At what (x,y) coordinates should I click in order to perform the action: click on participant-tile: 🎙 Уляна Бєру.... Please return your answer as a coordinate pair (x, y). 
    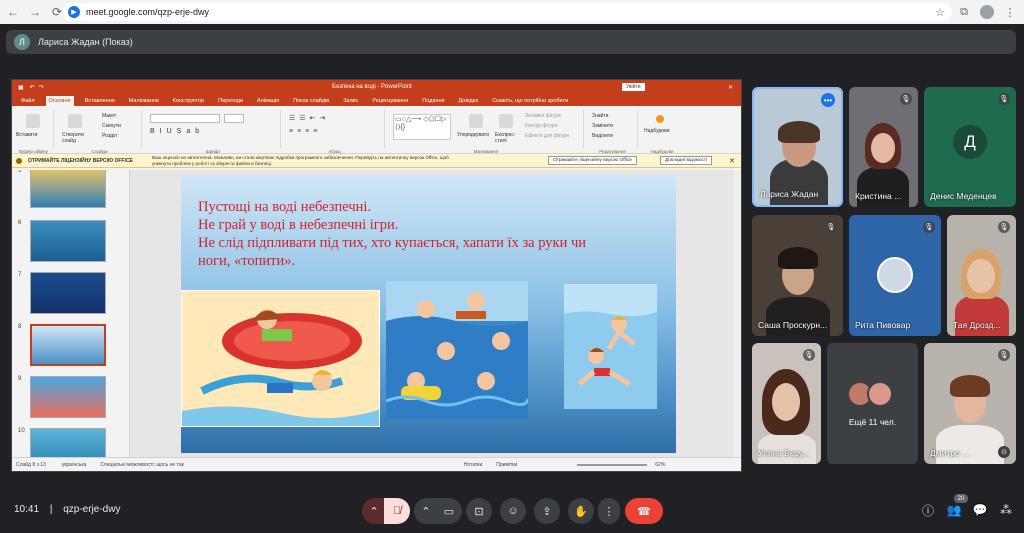
    Looking at the image, I should click on (786, 403).